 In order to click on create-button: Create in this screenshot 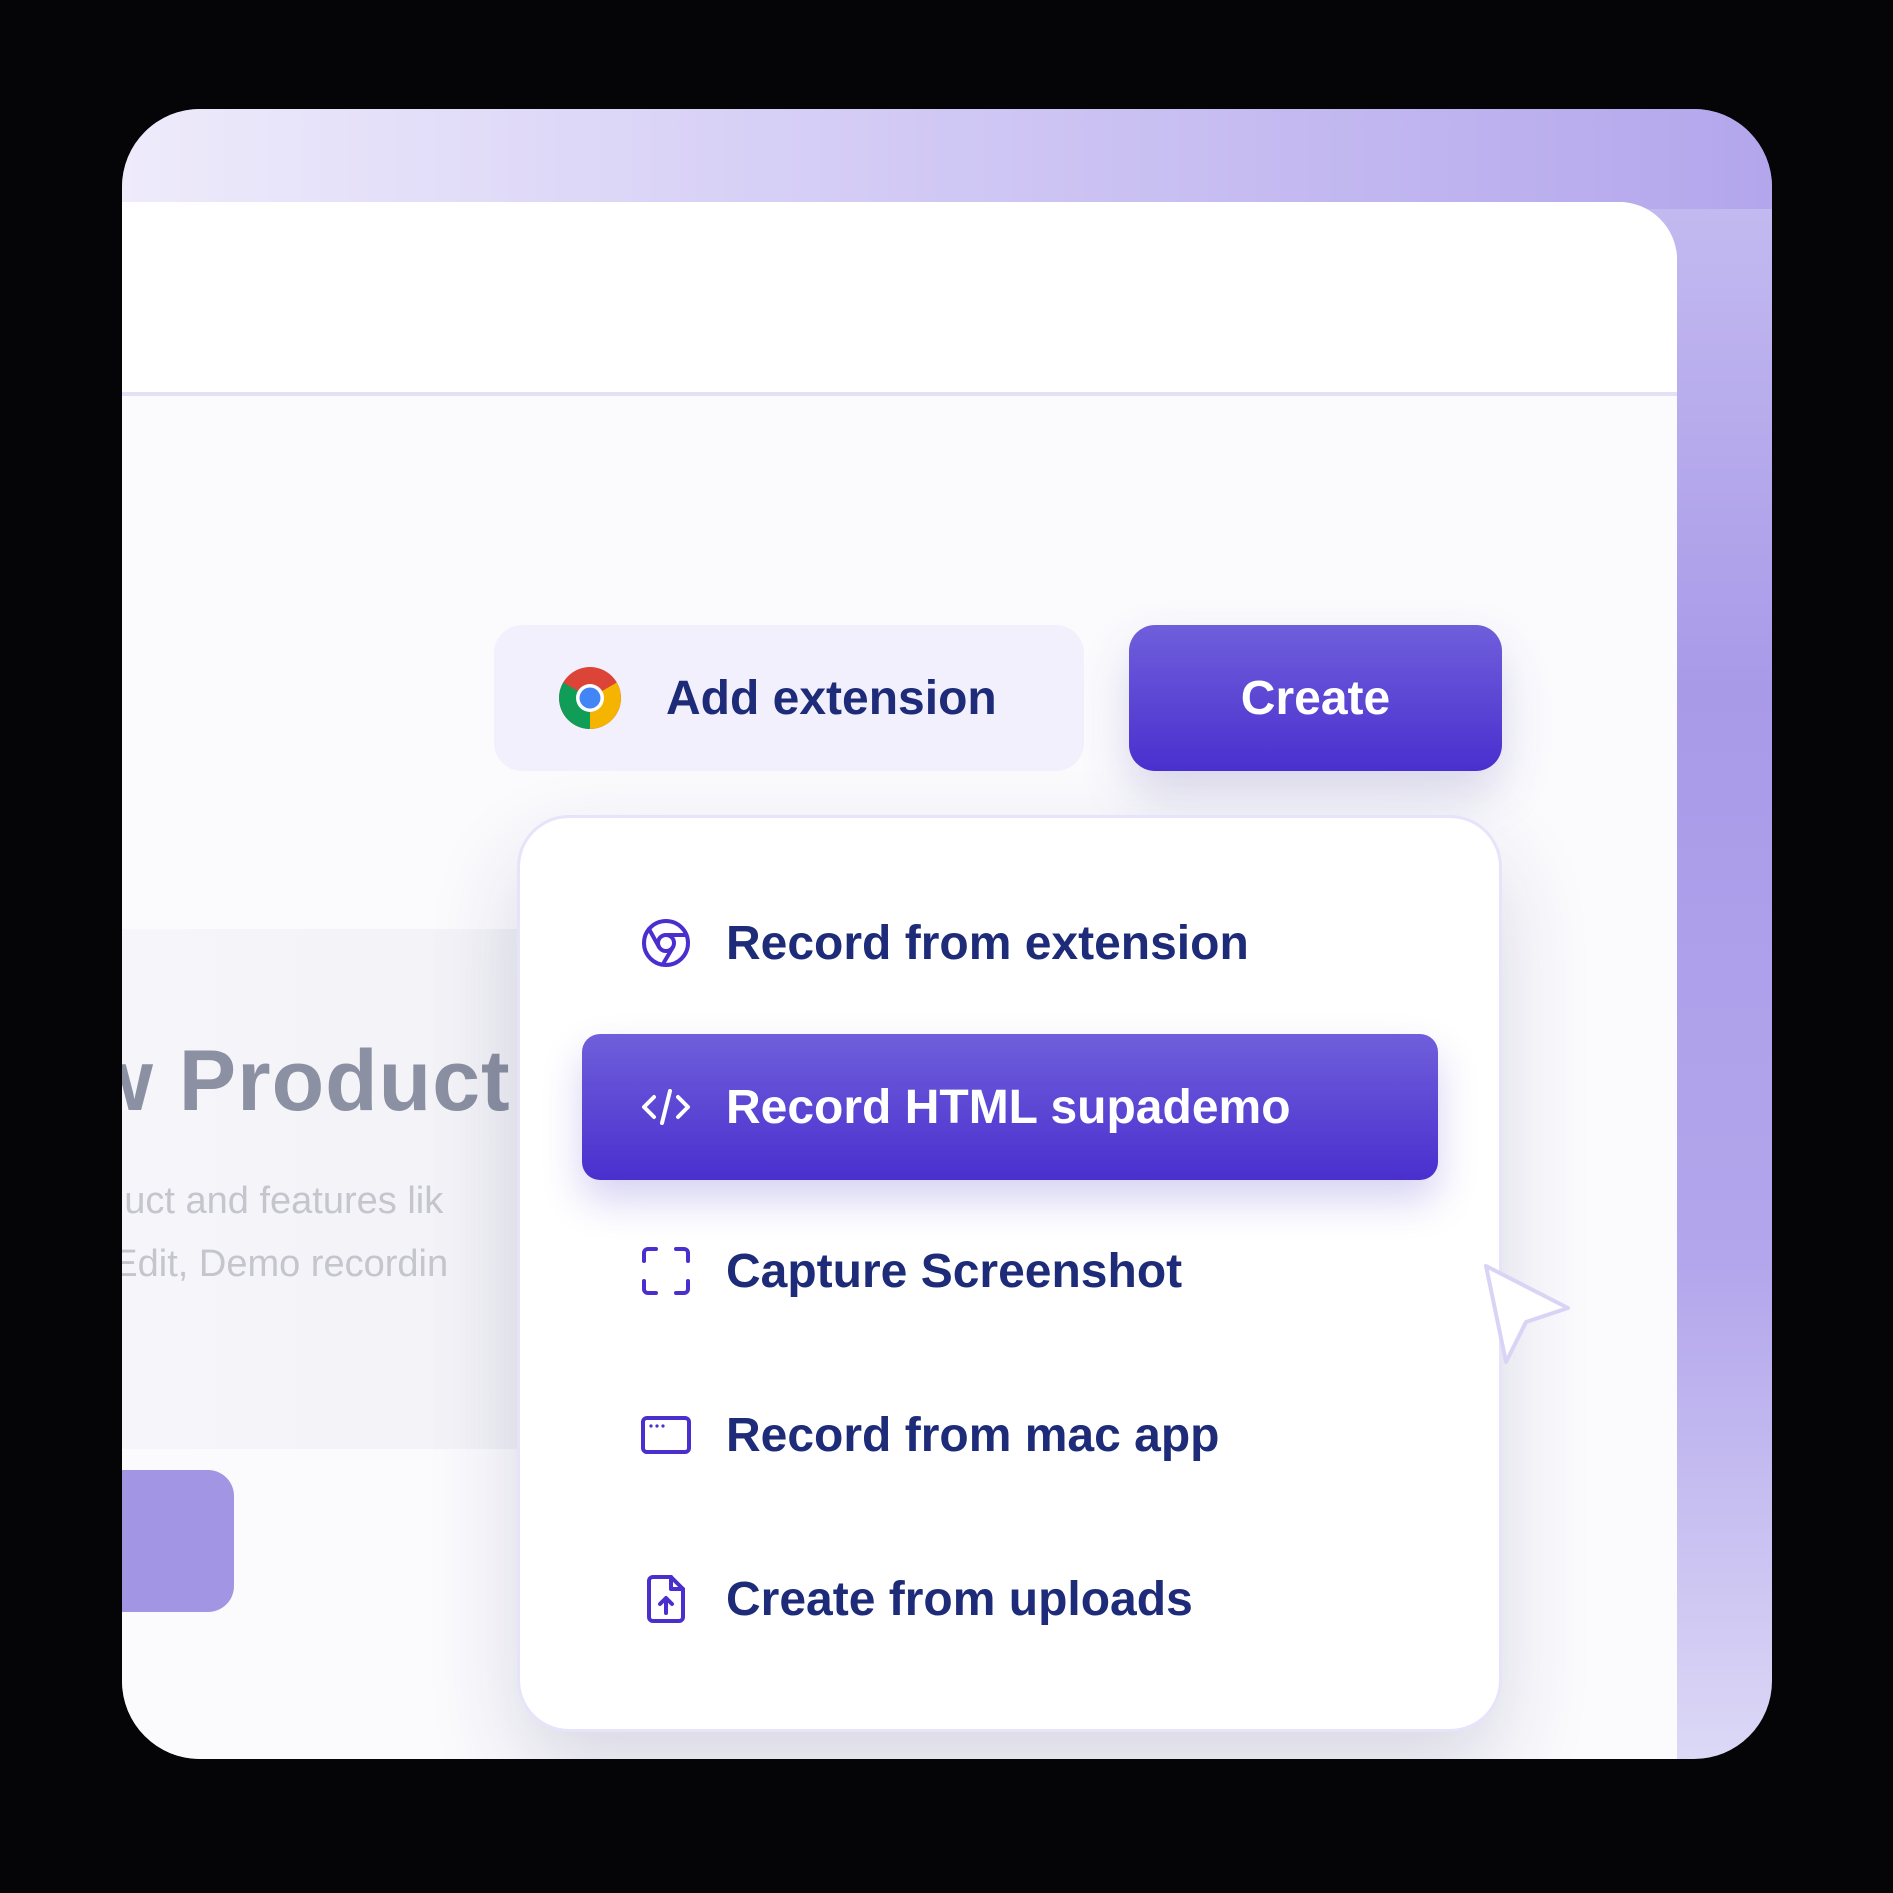, I will do `click(1315, 698)`.